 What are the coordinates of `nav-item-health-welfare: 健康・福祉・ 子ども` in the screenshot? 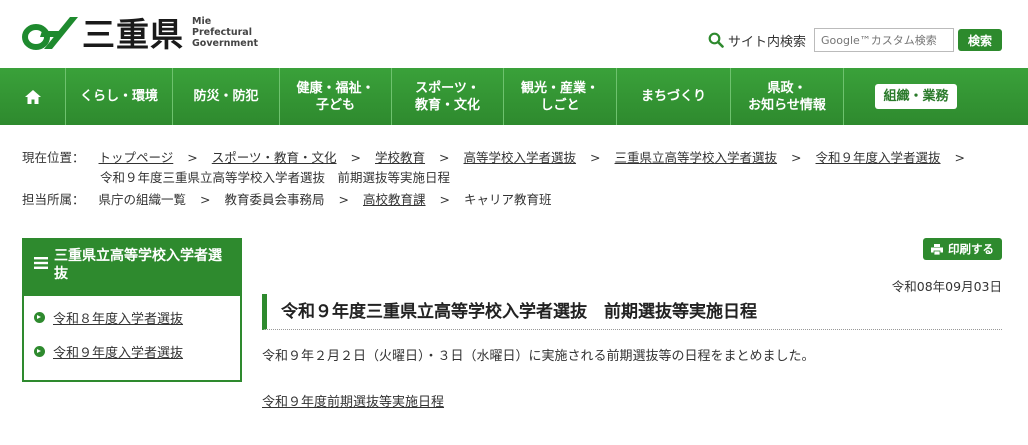 It's located at (336, 96).